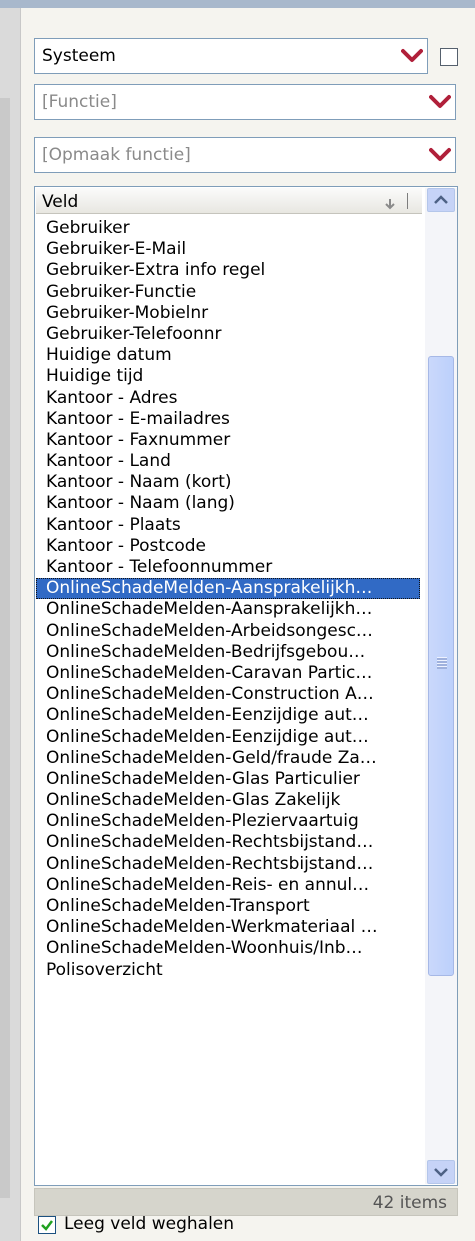 The width and height of the screenshot is (475, 1241). What do you see at coordinates (228, 970) in the screenshot?
I see `list-item: Polisoverzicht` at bounding box center [228, 970].